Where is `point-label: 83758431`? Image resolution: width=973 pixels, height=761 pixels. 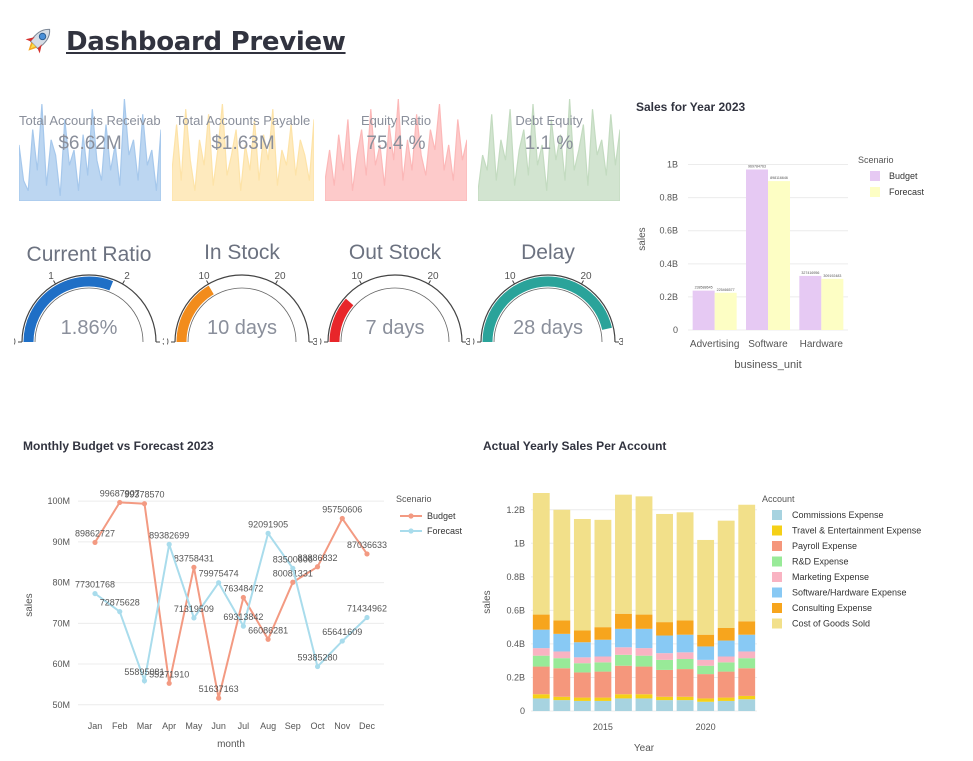 point-label: 83758431 is located at coordinates (194, 558).